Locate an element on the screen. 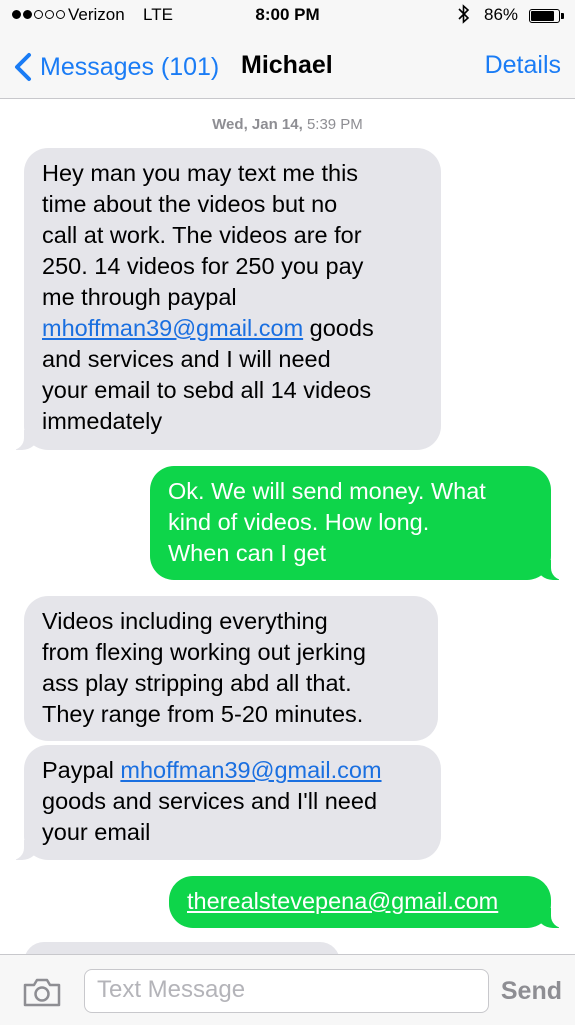  message-line: your email is located at coordinates (96, 832).